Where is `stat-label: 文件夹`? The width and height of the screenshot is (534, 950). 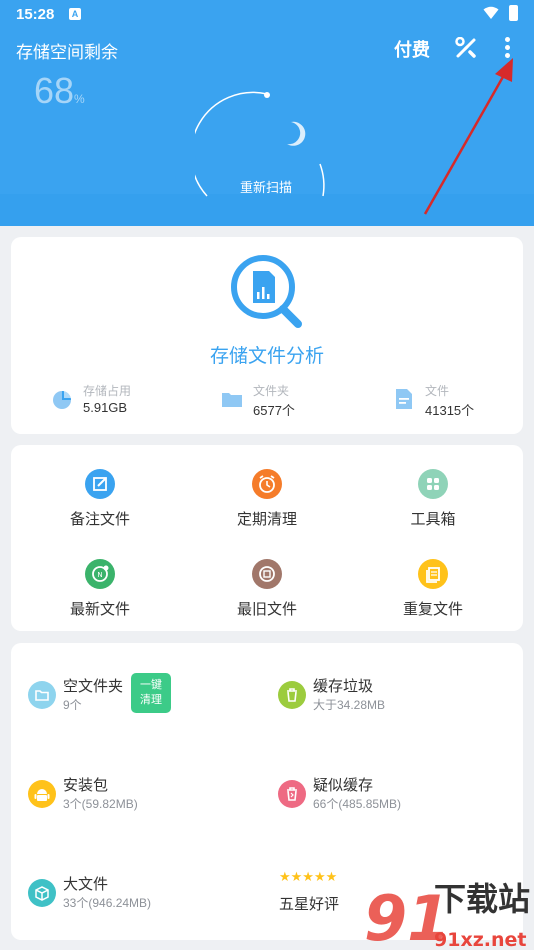 stat-label: 文件夹 is located at coordinates (271, 391).